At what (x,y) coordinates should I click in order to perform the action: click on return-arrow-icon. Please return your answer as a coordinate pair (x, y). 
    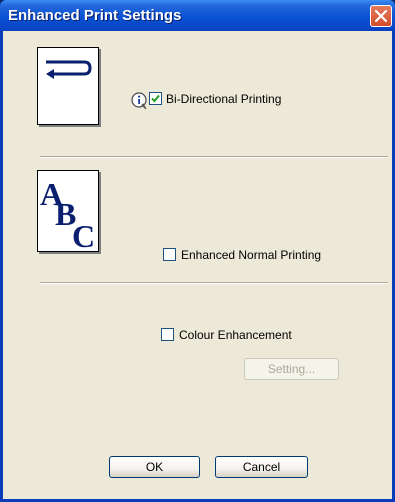
    Looking at the image, I should click on (69, 69).